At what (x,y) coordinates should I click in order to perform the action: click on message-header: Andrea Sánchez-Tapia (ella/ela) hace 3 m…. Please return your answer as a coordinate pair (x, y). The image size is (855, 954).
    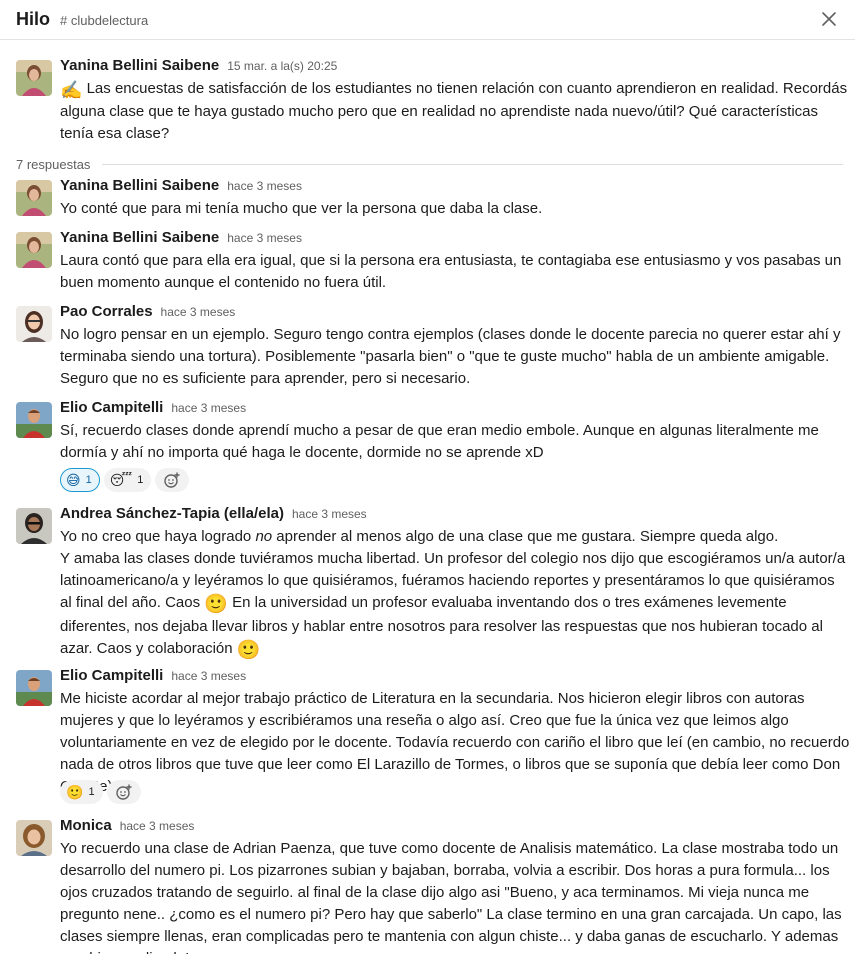
    Looking at the image, I should click on (213, 513).